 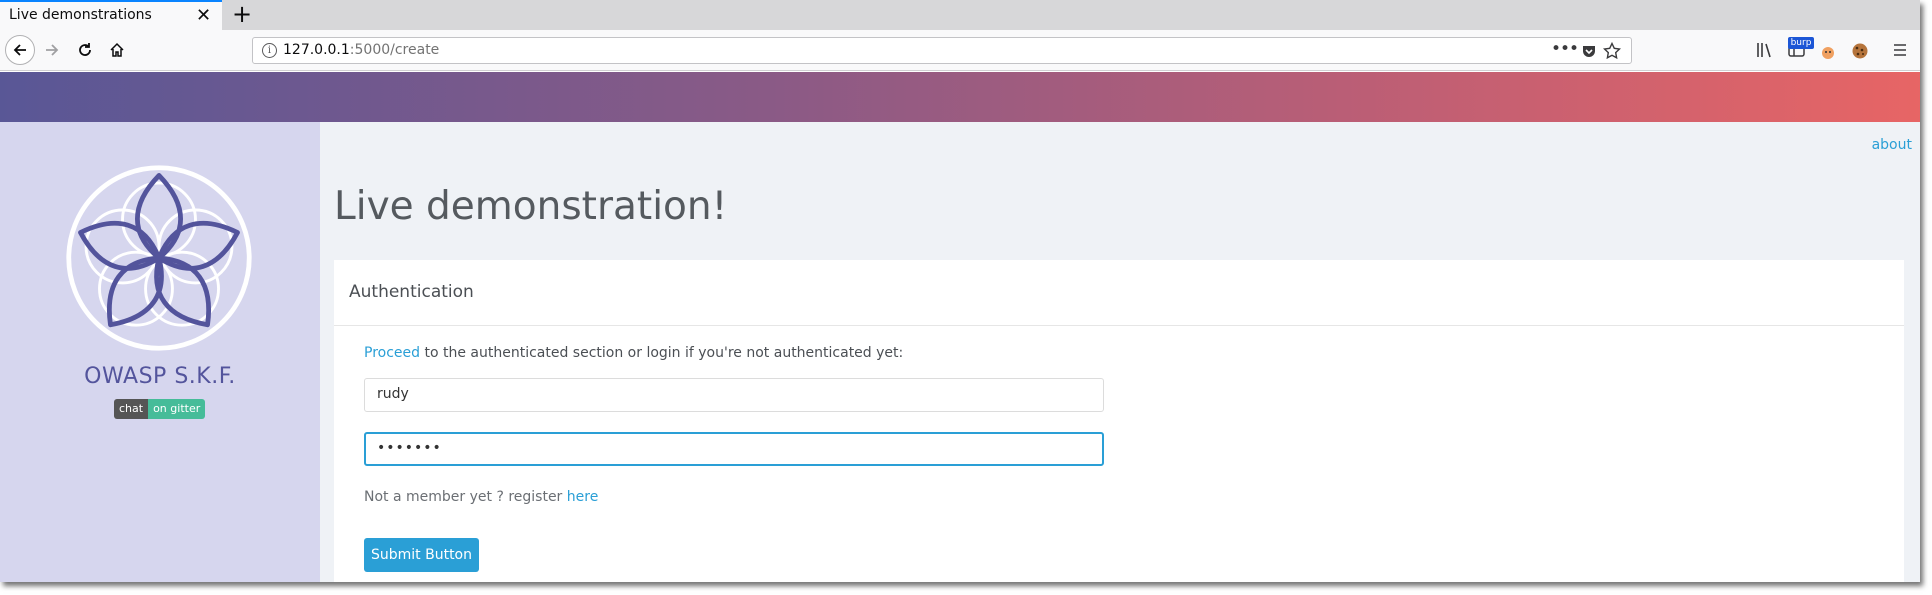 What do you see at coordinates (734, 449) in the screenshot?
I see `password-input: •••••••` at bounding box center [734, 449].